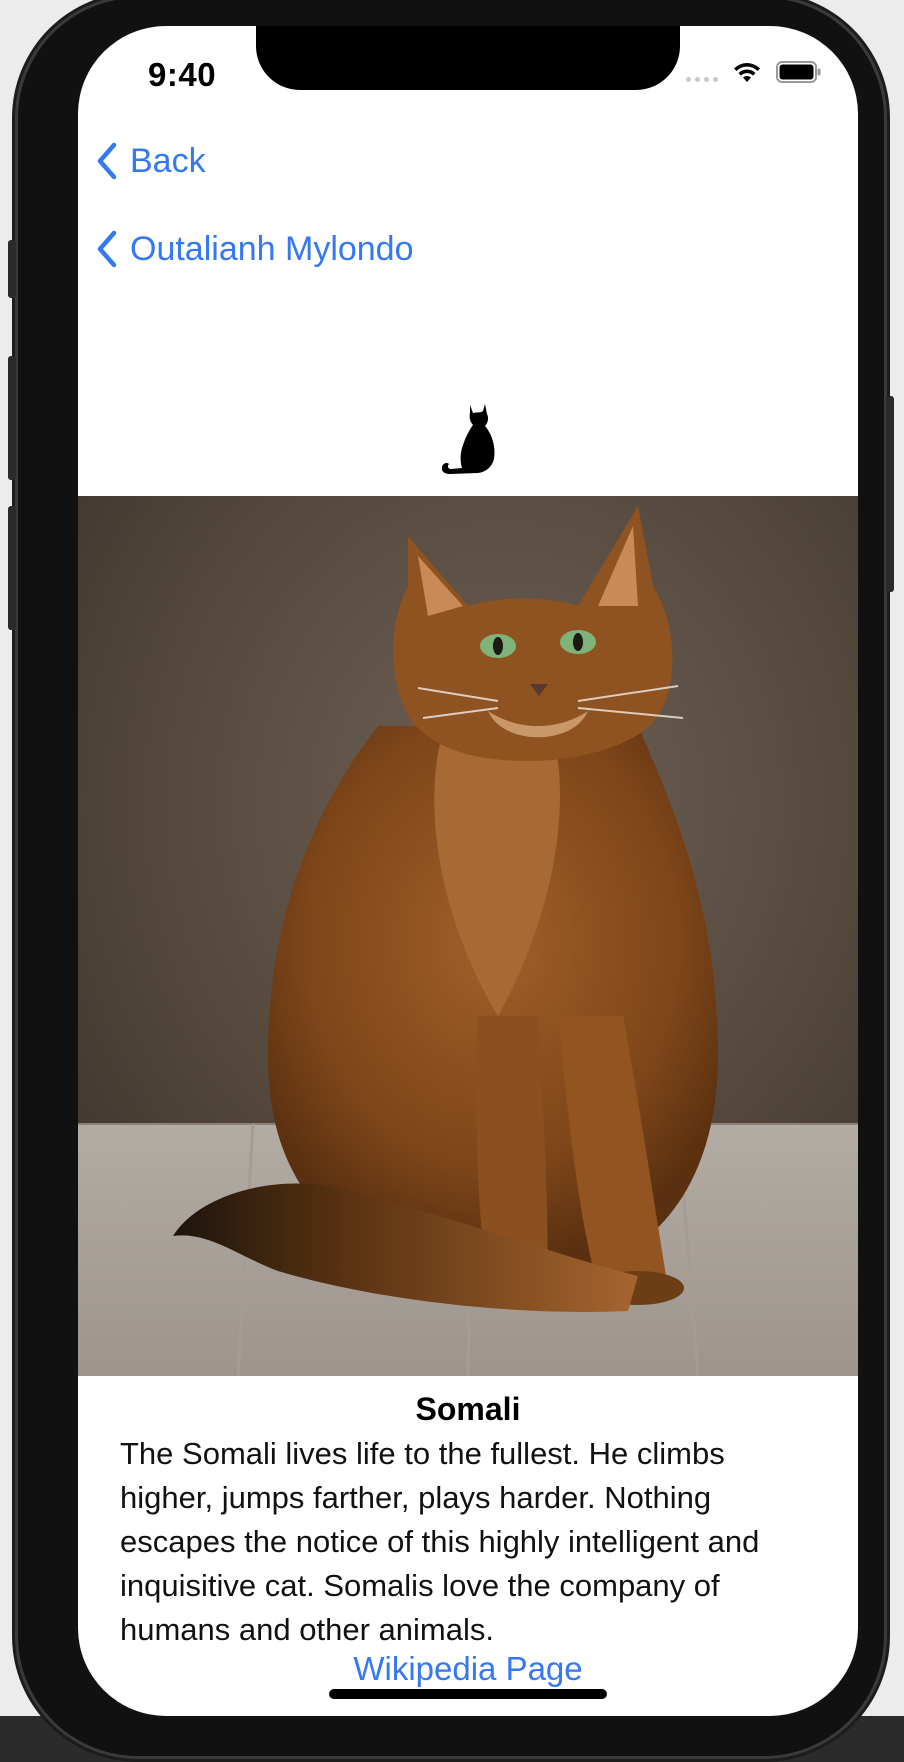 Image resolution: width=904 pixels, height=1762 pixels. I want to click on parent-nav-label: Outalianh Mylondo, so click(272, 248).